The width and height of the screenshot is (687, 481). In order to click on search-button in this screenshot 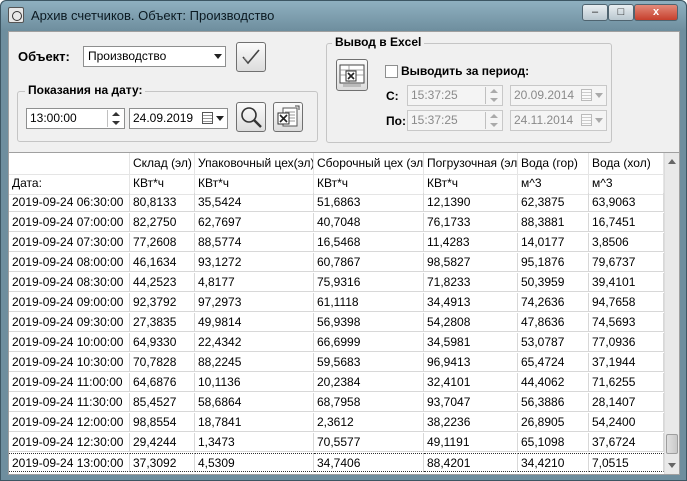, I will do `click(251, 117)`.